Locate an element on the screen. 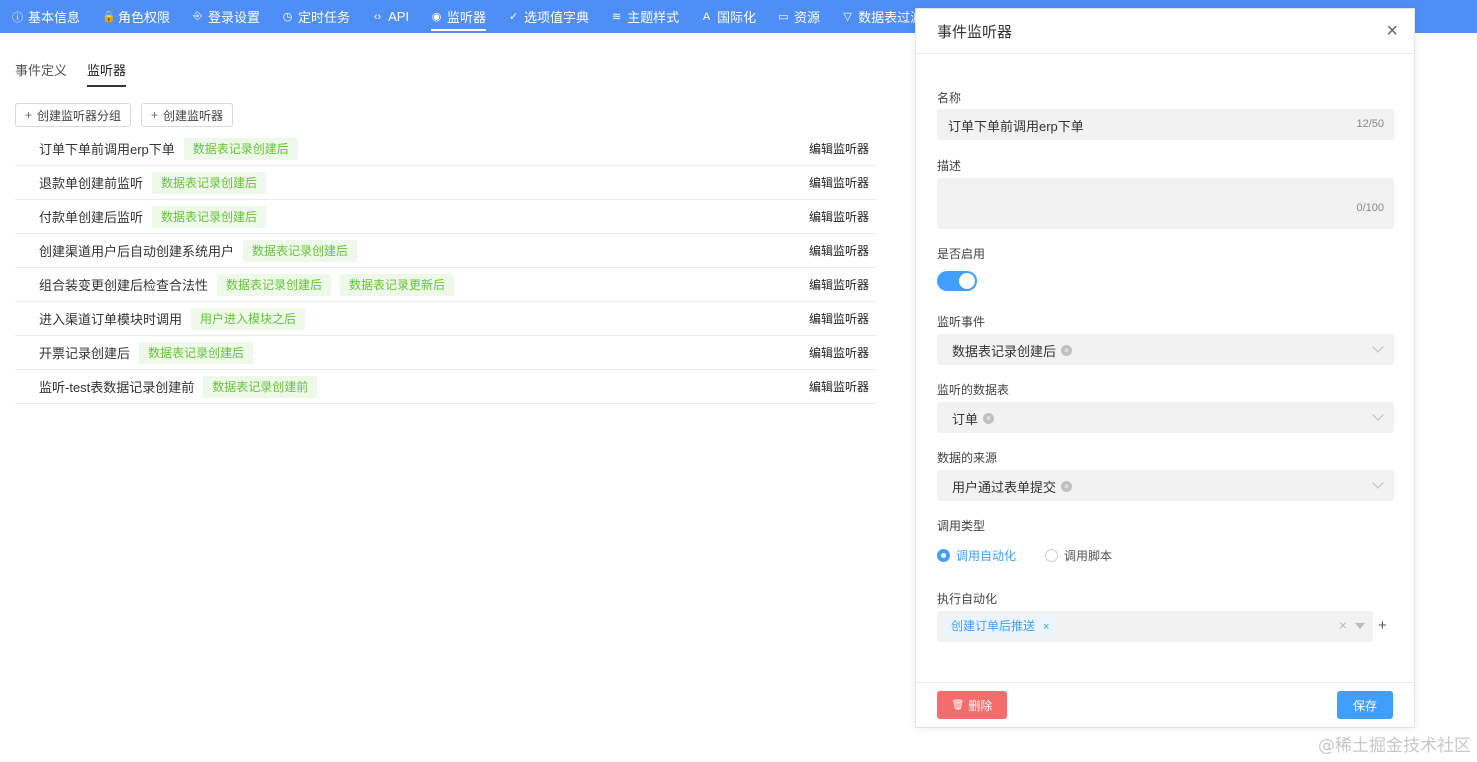 This screenshot has width=1477, height=762. nav-item-3: ◷ 定时任务 is located at coordinates (316, 16).